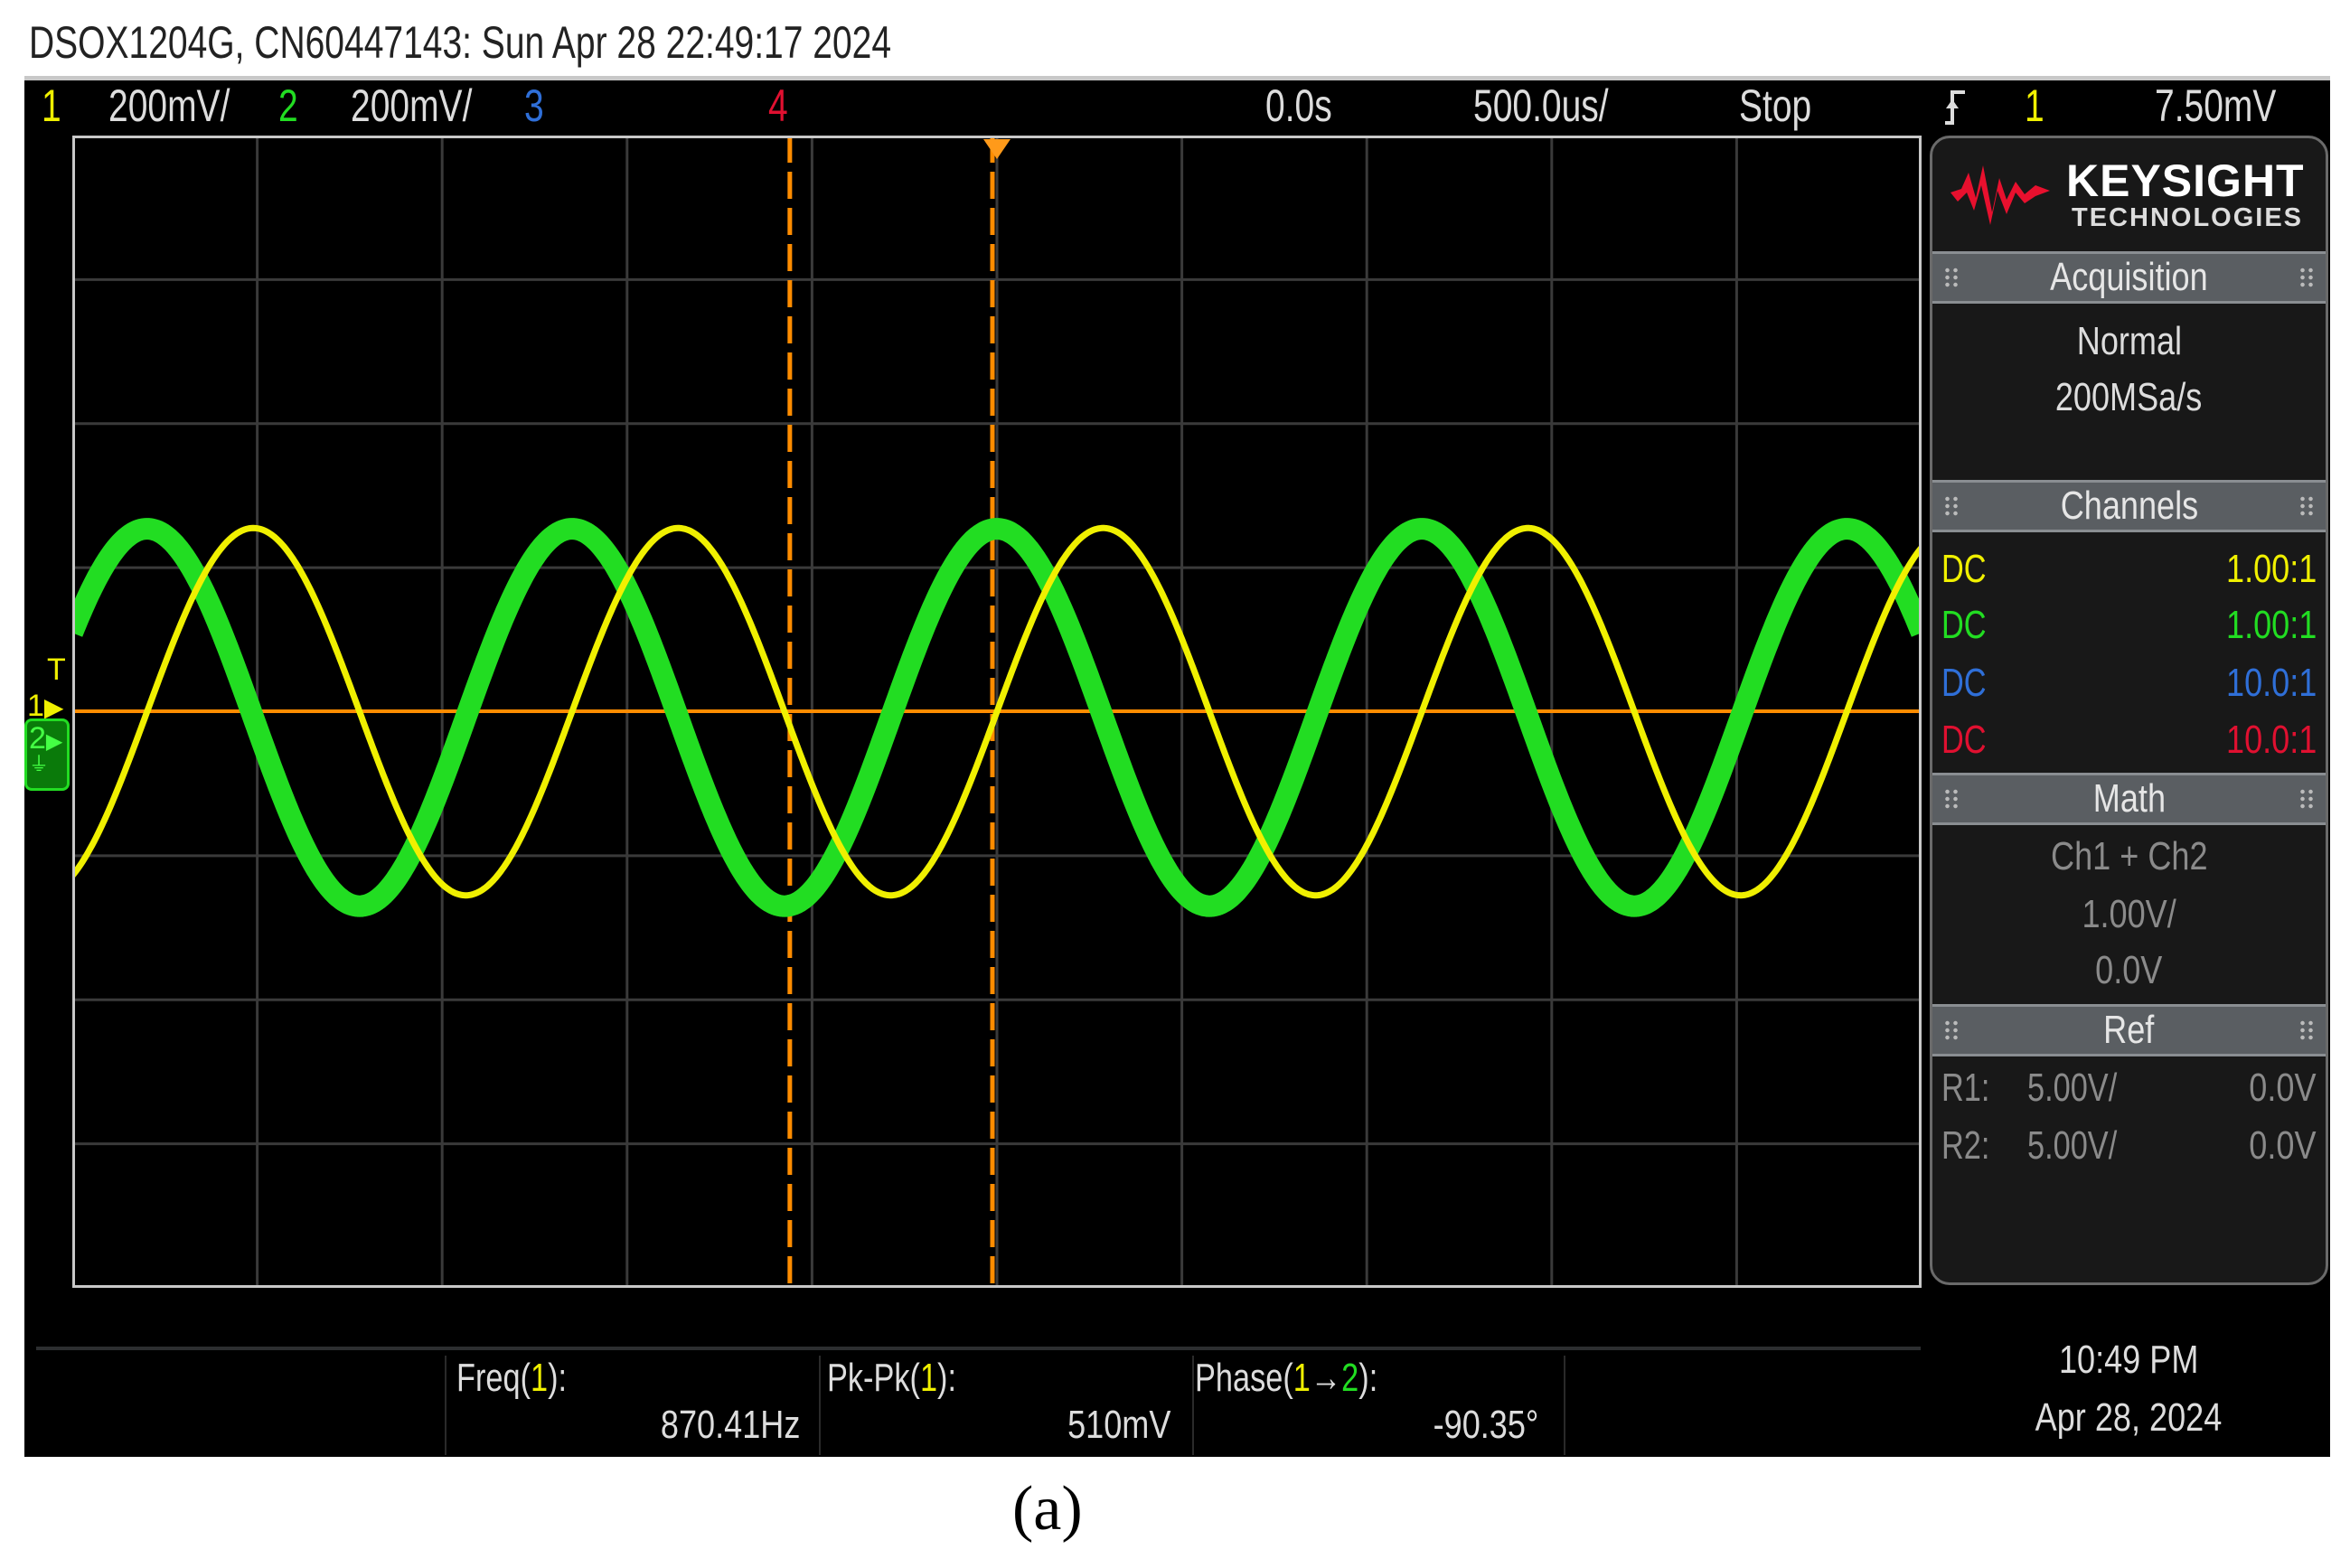 Image resolution: width=2350 pixels, height=1568 pixels. Describe the element at coordinates (527, 1378) in the screenshot. I see `measurement-freq-label: Freq(1):` at that location.